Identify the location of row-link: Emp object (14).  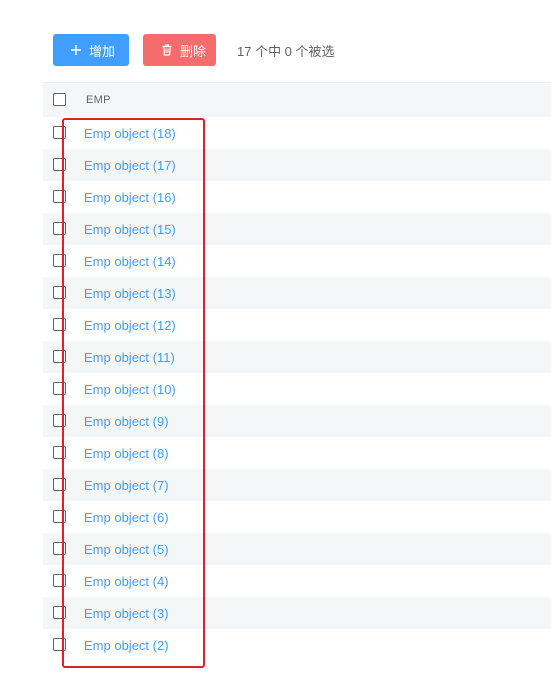
(130, 261).